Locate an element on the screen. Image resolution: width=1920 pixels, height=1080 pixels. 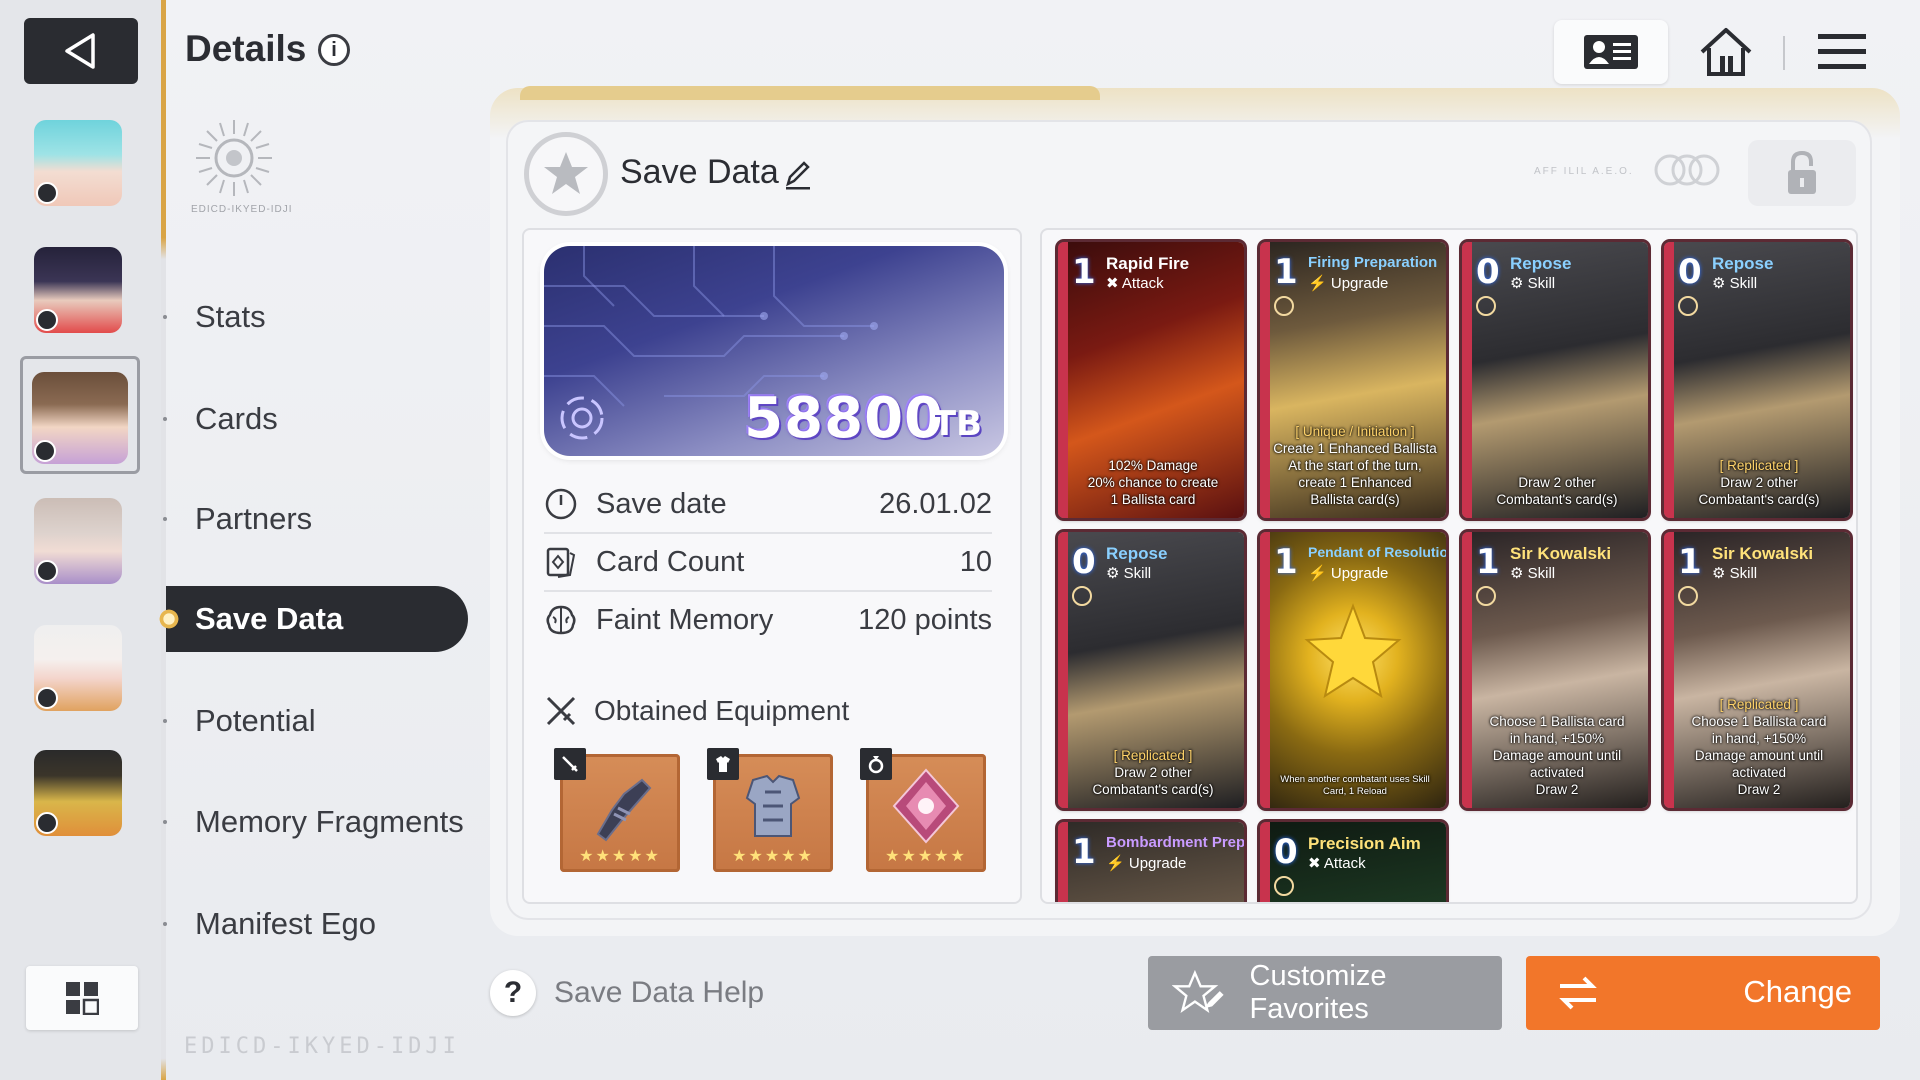
lock-icon is located at coordinates (1802, 172).